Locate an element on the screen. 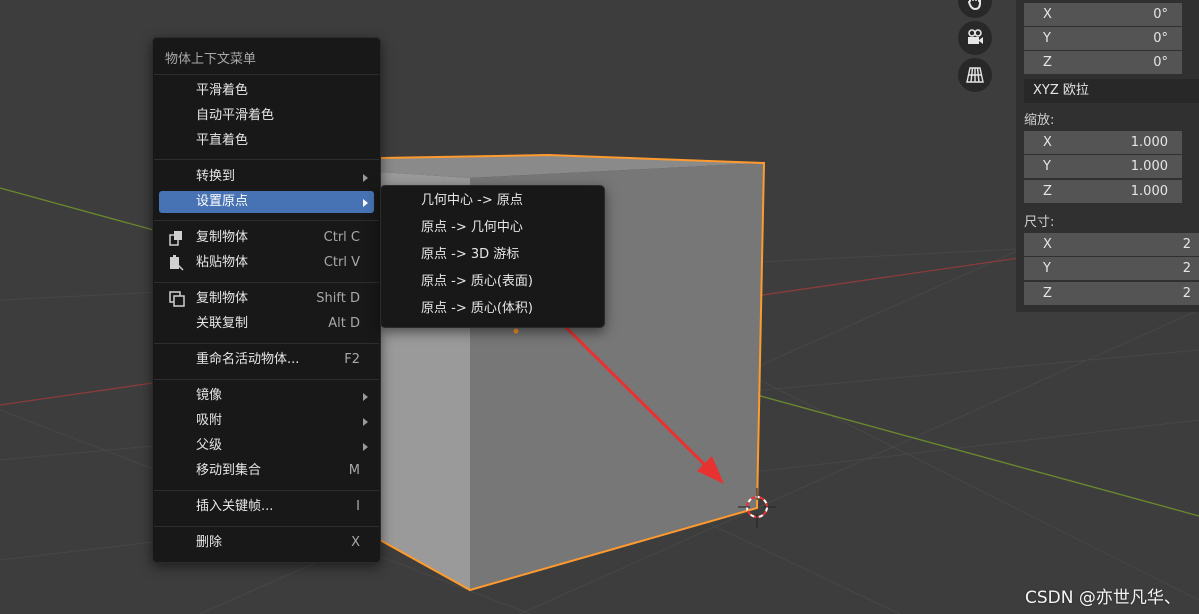 The height and width of the screenshot is (614, 1199). menu-item-shade-auto-smooth: 自动平滑着色 is located at coordinates (266, 116).